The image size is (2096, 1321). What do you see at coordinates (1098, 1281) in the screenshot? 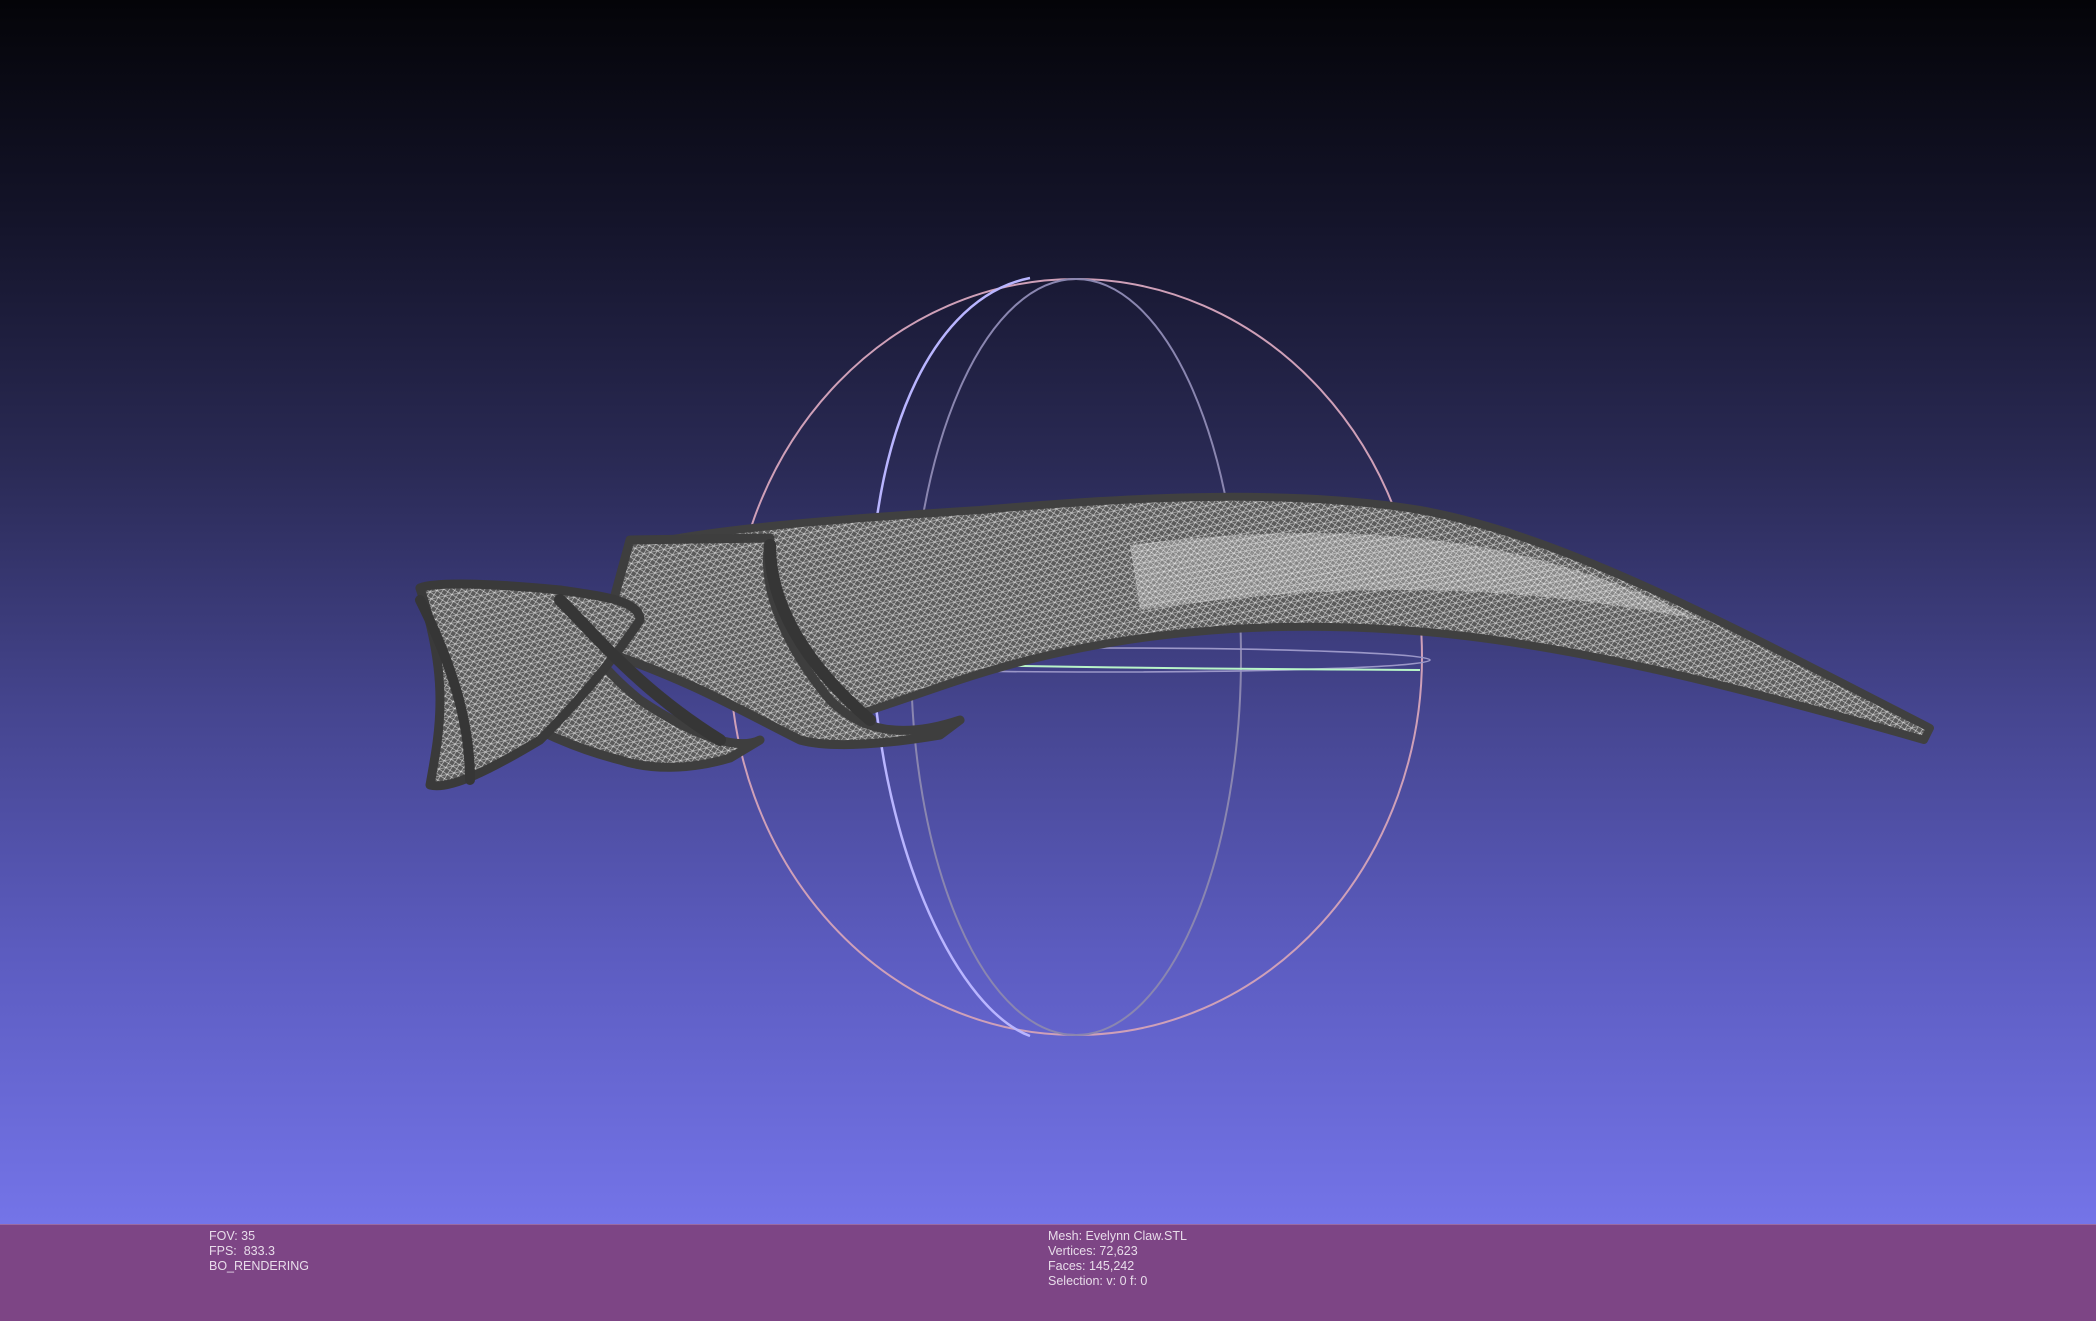
I see `selection-label: Selection: v: 0 f: 0` at bounding box center [1098, 1281].